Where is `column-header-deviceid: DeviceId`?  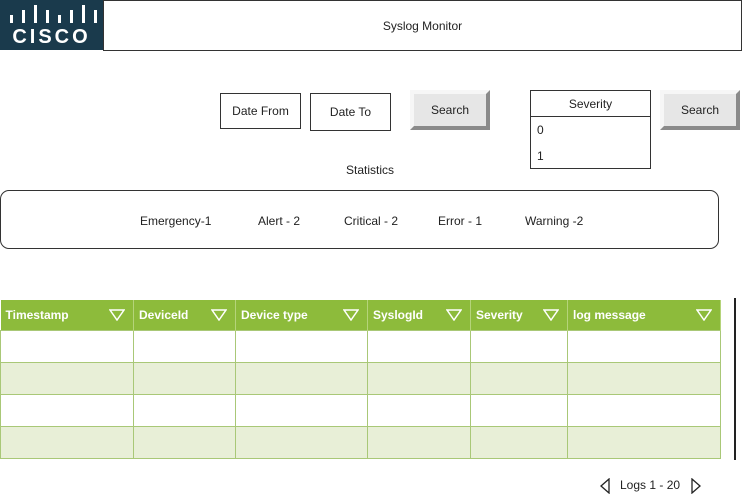
column-header-deviceid: DeviceId is located at coordinates (184, 315).